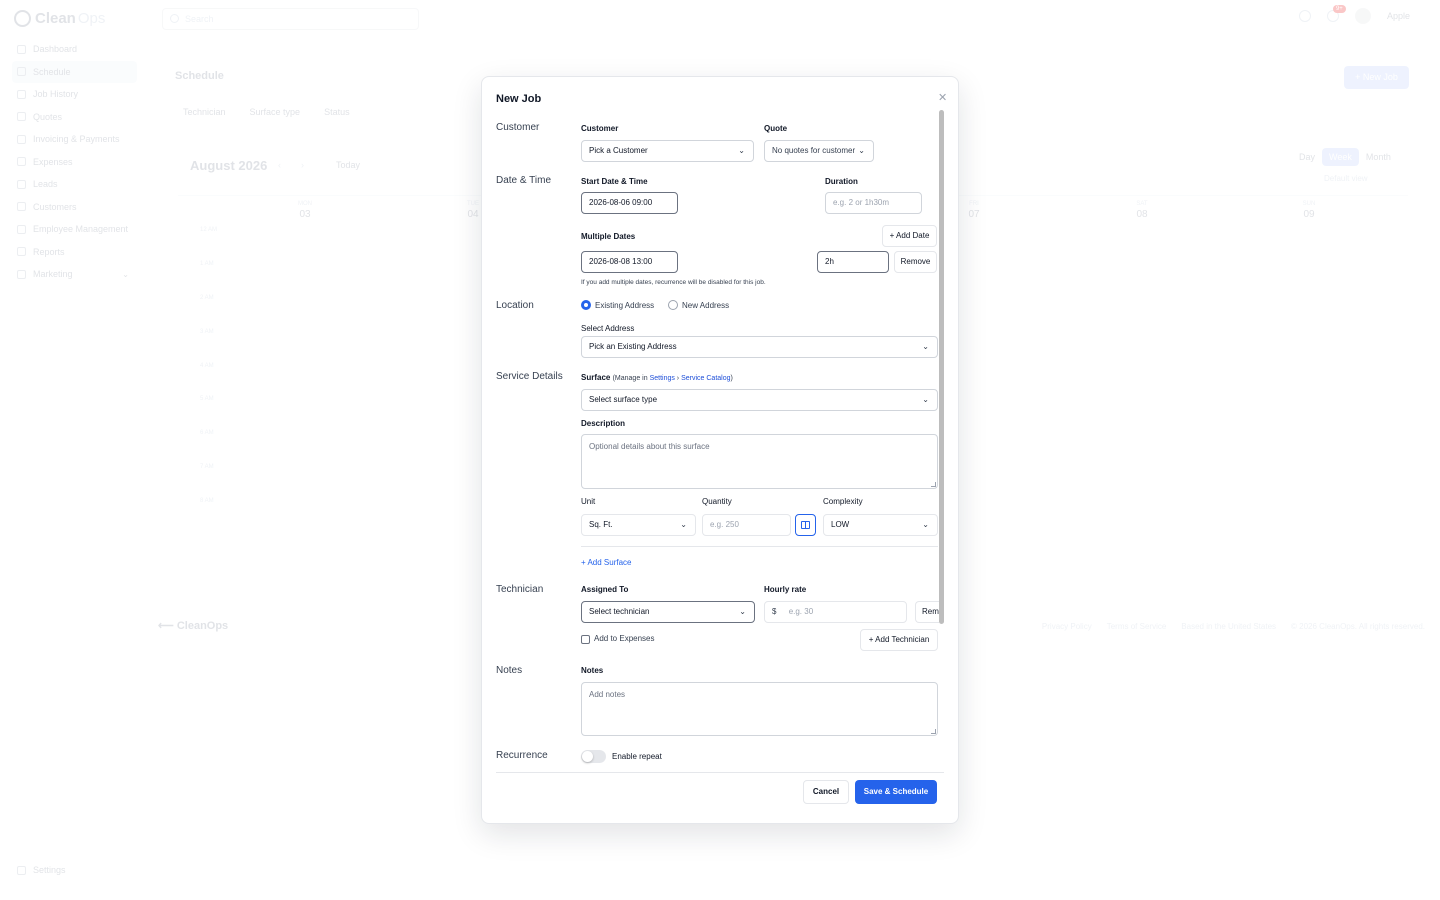 This screenshot has height=900, width=1440. I want to click on settings-link: Settings, so click(662, 378).